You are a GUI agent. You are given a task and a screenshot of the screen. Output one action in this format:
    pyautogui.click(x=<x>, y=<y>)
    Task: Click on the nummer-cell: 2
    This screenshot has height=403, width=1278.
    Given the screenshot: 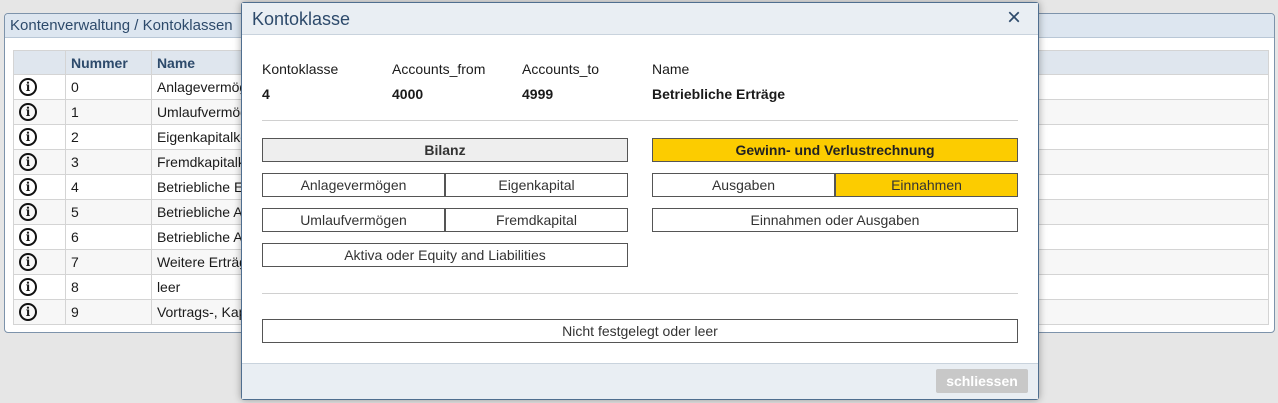 What is the action you would take?
    pyautogui.click(x=108, y=137)
    